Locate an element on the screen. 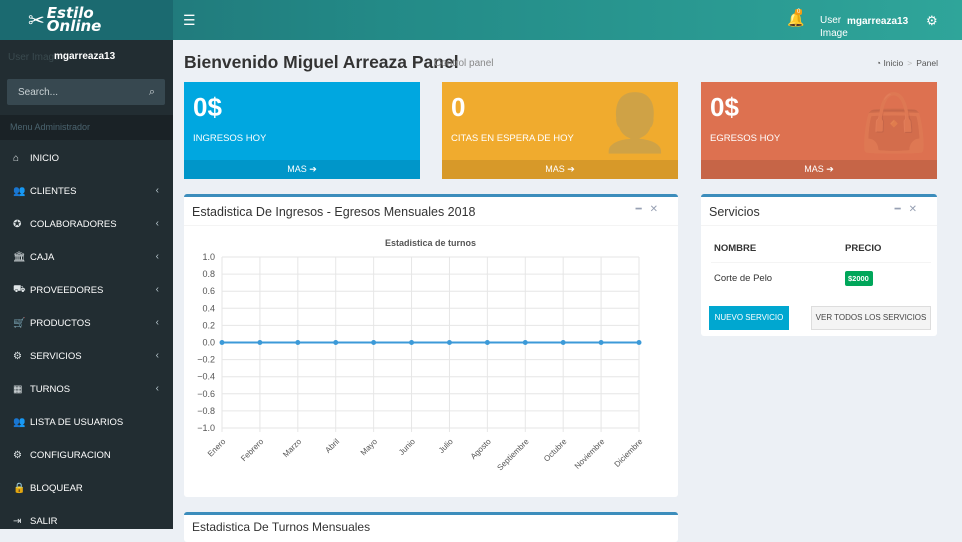 The image size is (962, 542). sidebar-item-lista-de-usuarios: 👥 LISTA DE USUARIOS is located at coordinates (86, 422).